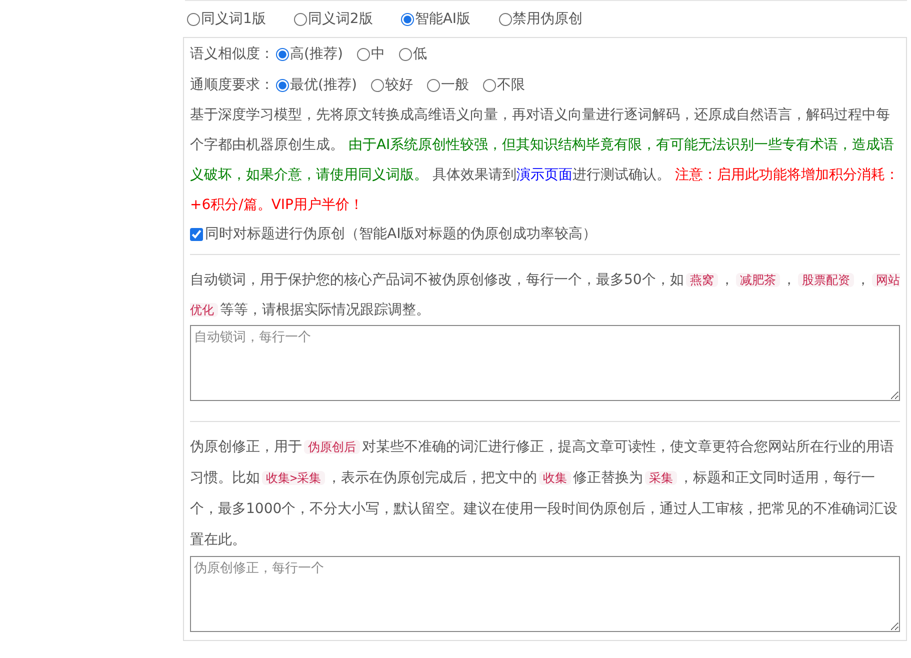  What do you see at coordinates (545, 363) in the screenshot?
I see `lock-words-field: 自动锁词，每行一个` at bounding box center [545, 363].